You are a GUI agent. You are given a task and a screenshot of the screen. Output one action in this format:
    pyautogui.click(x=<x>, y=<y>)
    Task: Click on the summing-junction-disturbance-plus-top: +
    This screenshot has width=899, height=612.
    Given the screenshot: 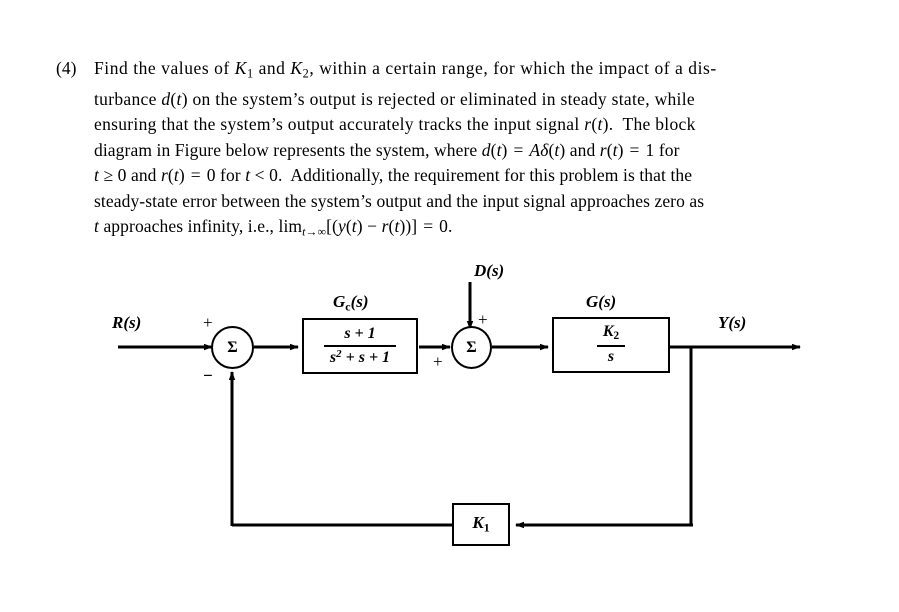 What is the action you would take?
    pyautogui.click(x=483, y=319)
    